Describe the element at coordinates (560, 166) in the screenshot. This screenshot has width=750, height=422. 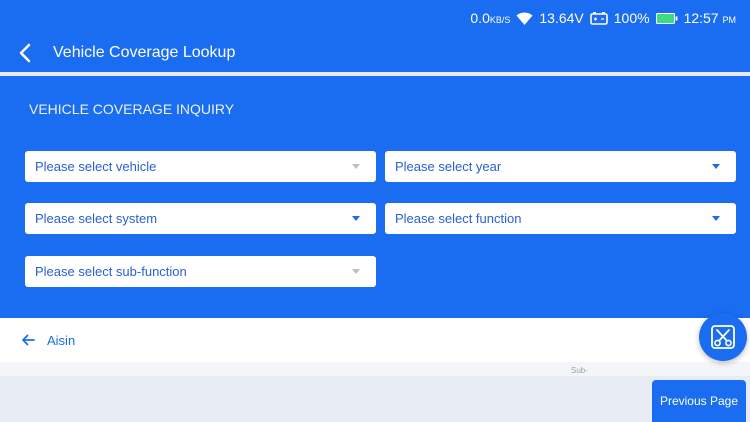
I see `year-select: Please select year` at that location.